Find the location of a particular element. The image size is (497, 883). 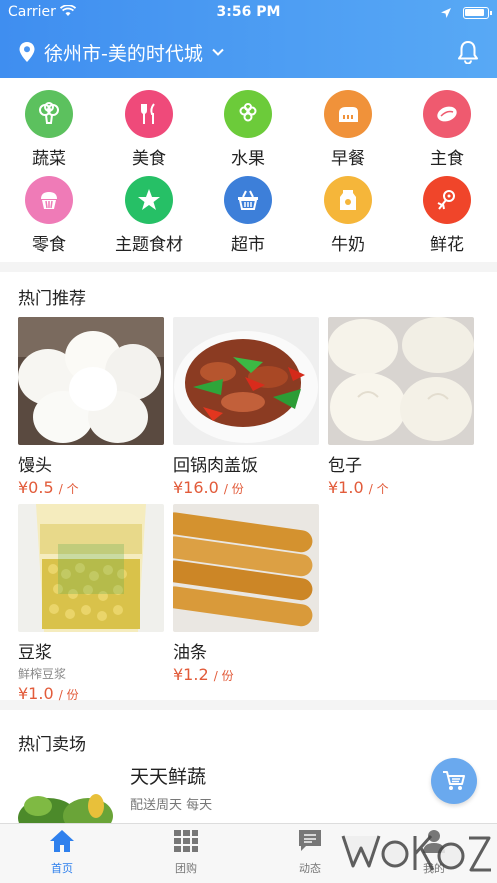

chevron-down-icon is located at coordinates (218, 52).